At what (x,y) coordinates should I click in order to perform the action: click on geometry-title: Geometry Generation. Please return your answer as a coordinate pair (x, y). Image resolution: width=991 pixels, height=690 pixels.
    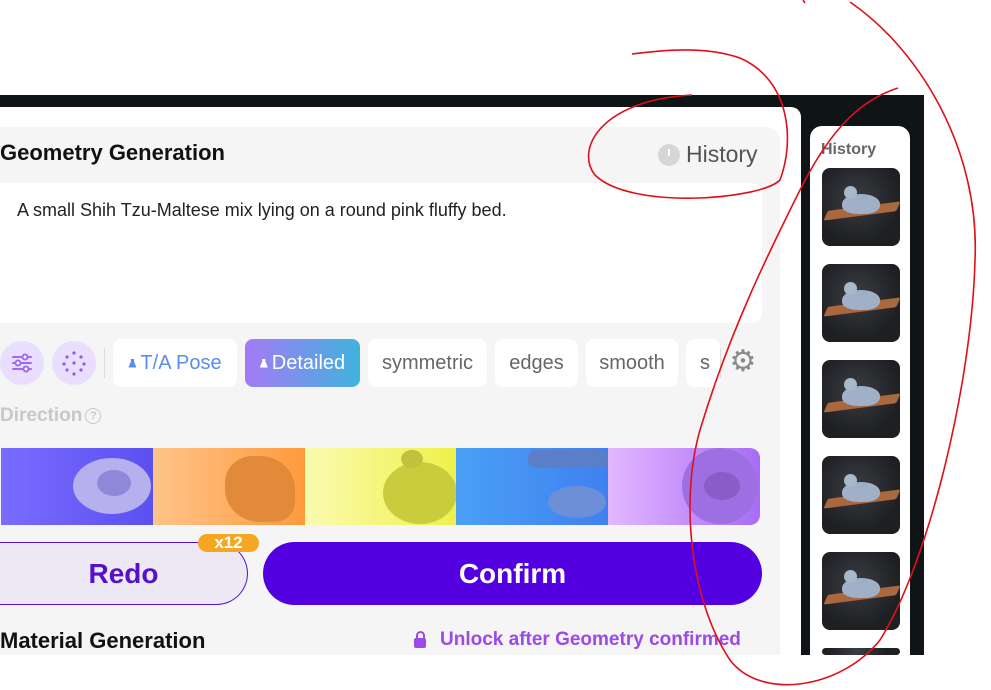
    Looking at the image, I should click on (112, 152).